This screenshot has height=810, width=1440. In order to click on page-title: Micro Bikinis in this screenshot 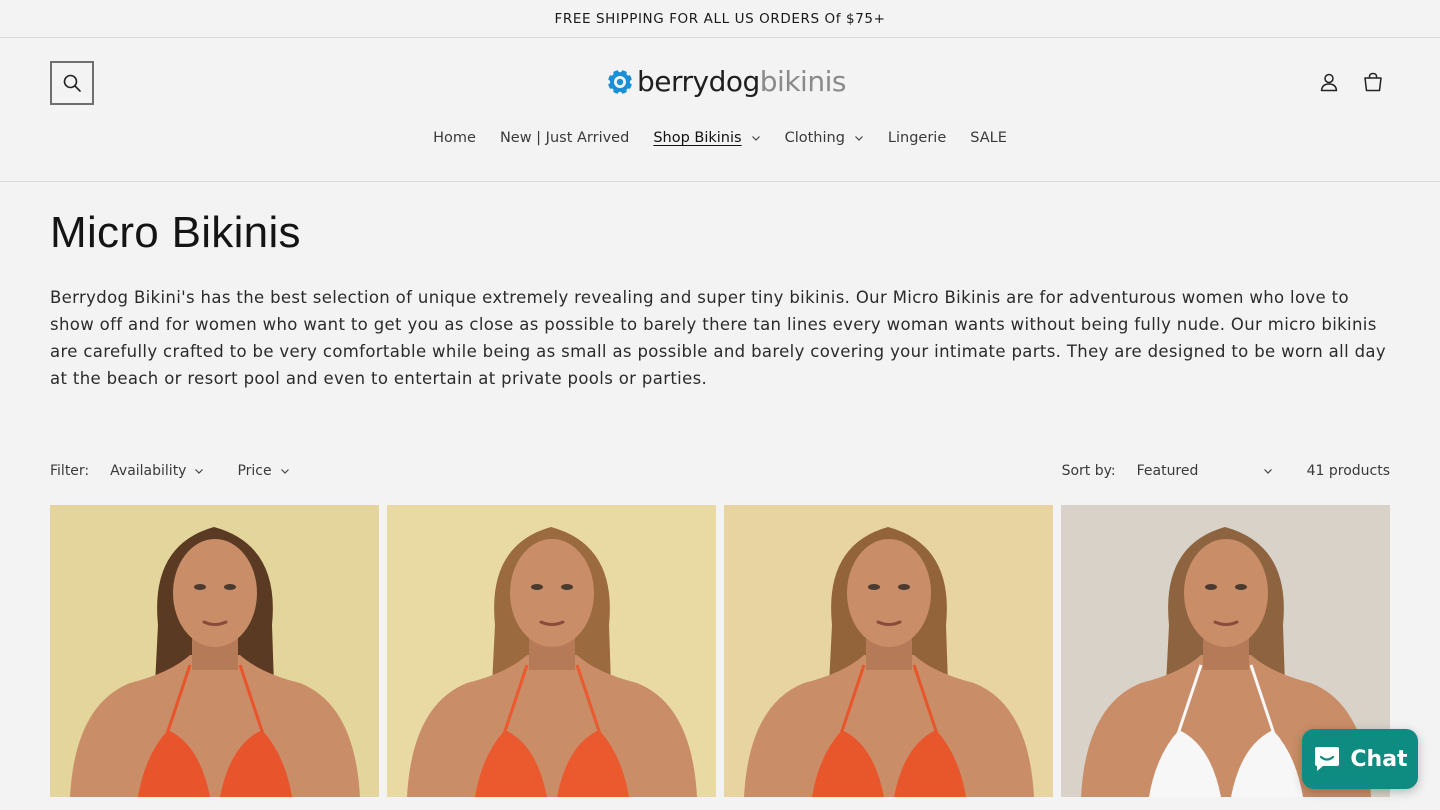, I will do `click(175, 232)`.